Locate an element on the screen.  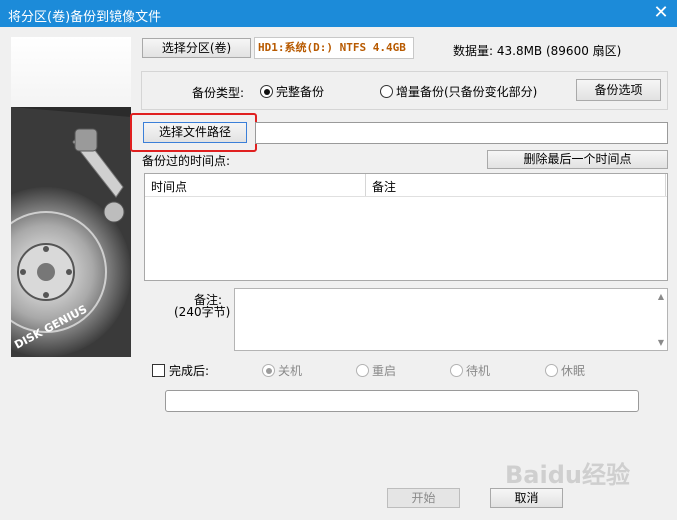
full-backup-radio is located at coordinates (266, 91).